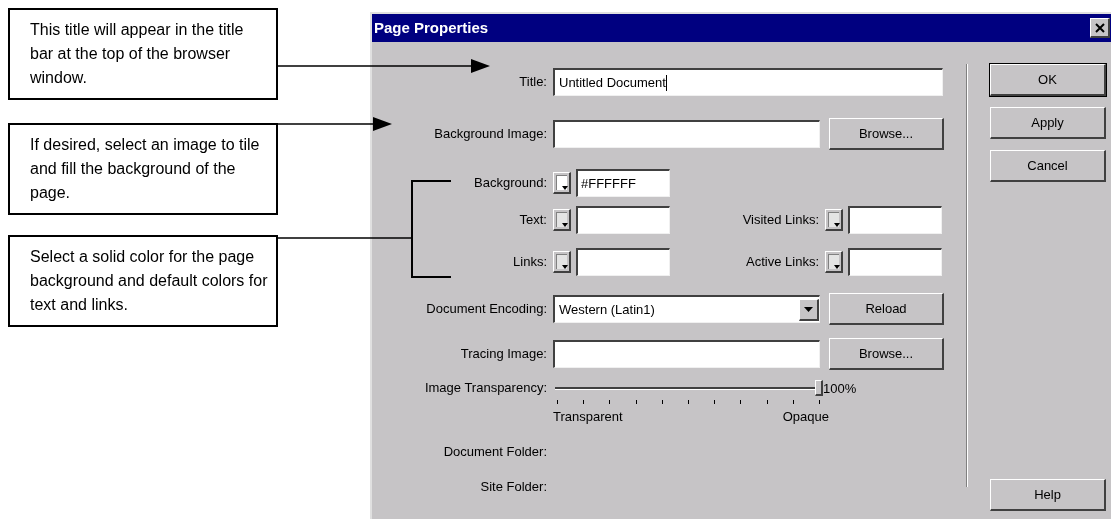 This screenshot has height=519, width=1111. What do you see at coordinates (503, 354) in the screenshot?
I see `field-label: Tracing Image:` at bounding box center [503, 354].